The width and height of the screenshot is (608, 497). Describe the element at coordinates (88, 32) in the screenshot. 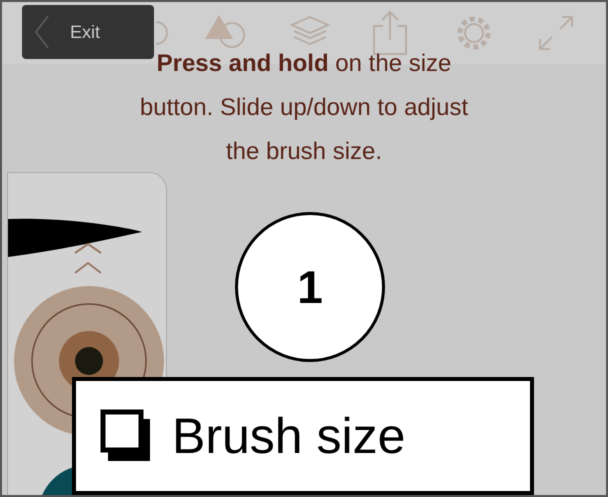

I see `exit-button: Exit` at that location.